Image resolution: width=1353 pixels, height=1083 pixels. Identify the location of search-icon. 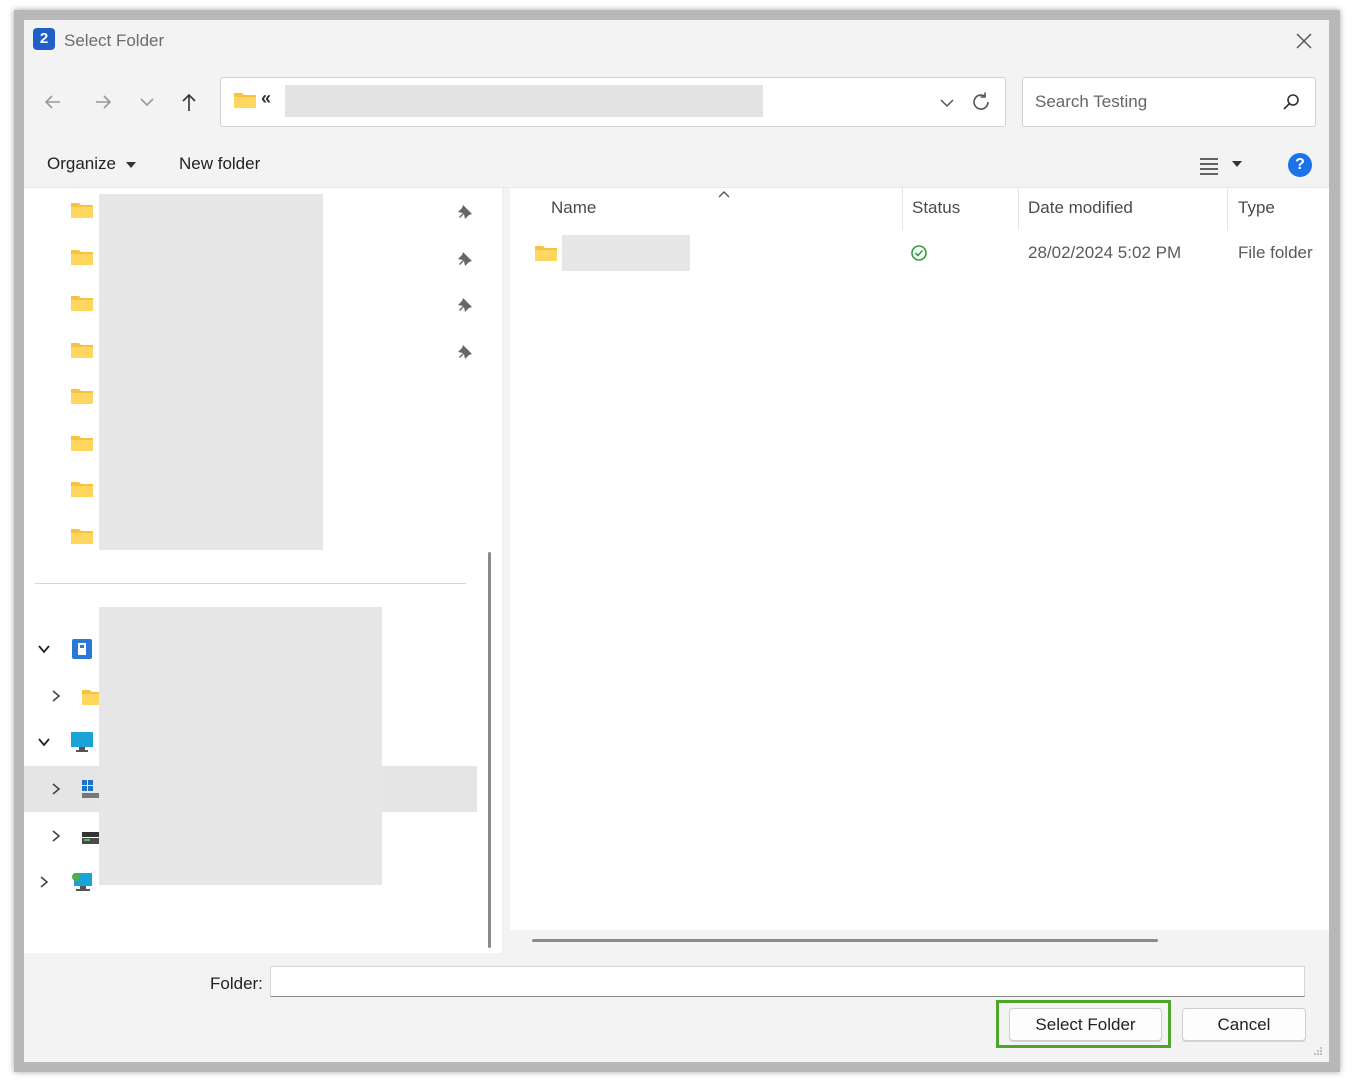
(1291, 102).